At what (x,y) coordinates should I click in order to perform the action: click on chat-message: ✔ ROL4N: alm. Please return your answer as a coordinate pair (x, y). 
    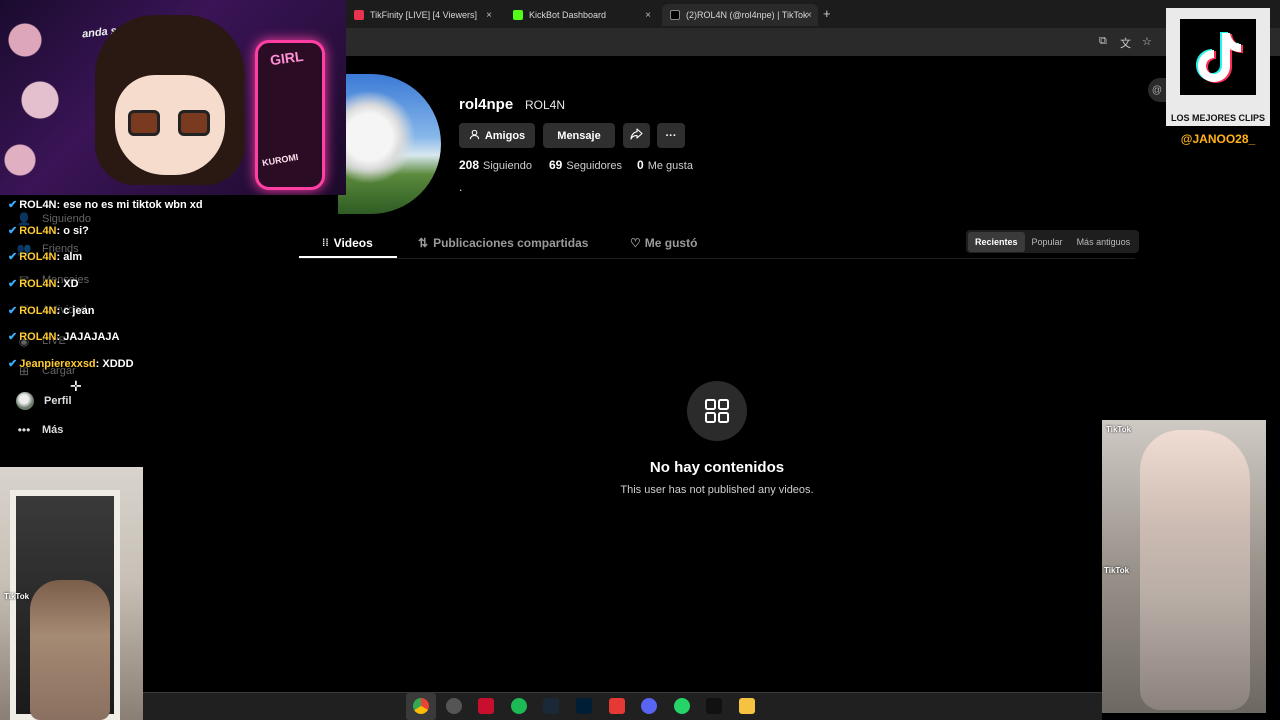
    Looking at the image, I should click on (45, 257).